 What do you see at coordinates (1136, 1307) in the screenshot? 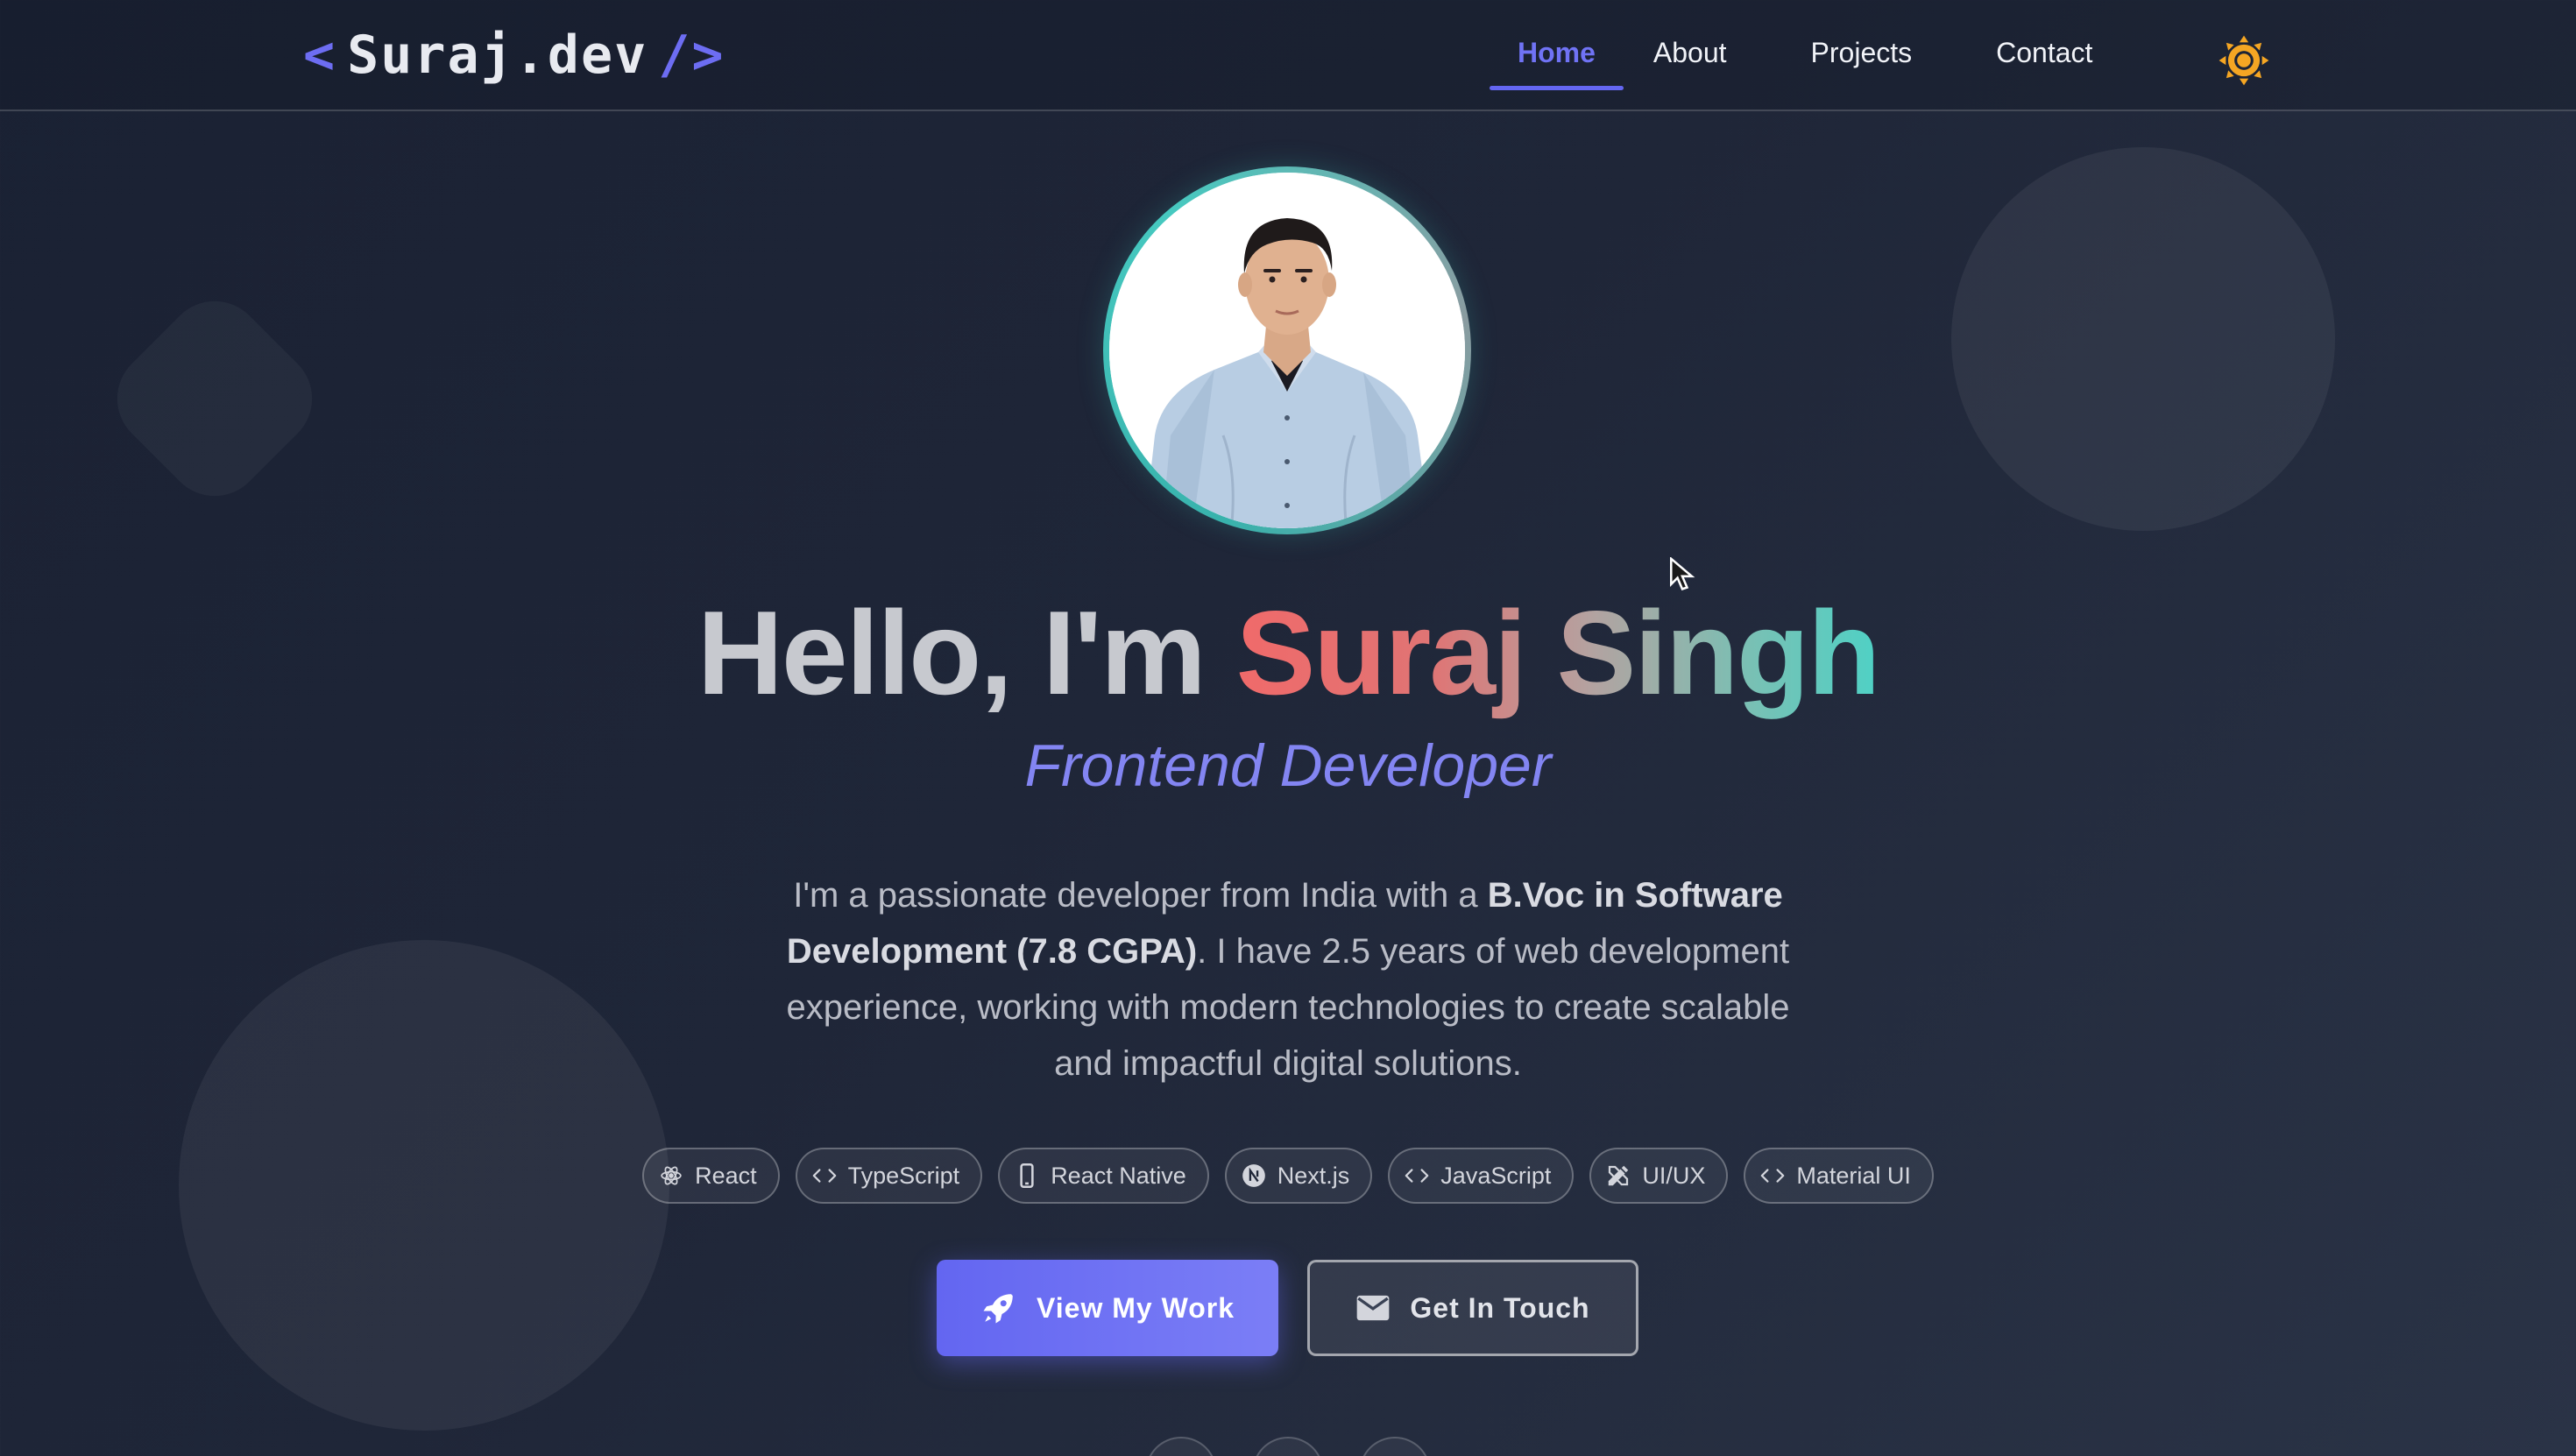
I see `view-my-work-label: View My Work` at bounding box center [1136, 1307].